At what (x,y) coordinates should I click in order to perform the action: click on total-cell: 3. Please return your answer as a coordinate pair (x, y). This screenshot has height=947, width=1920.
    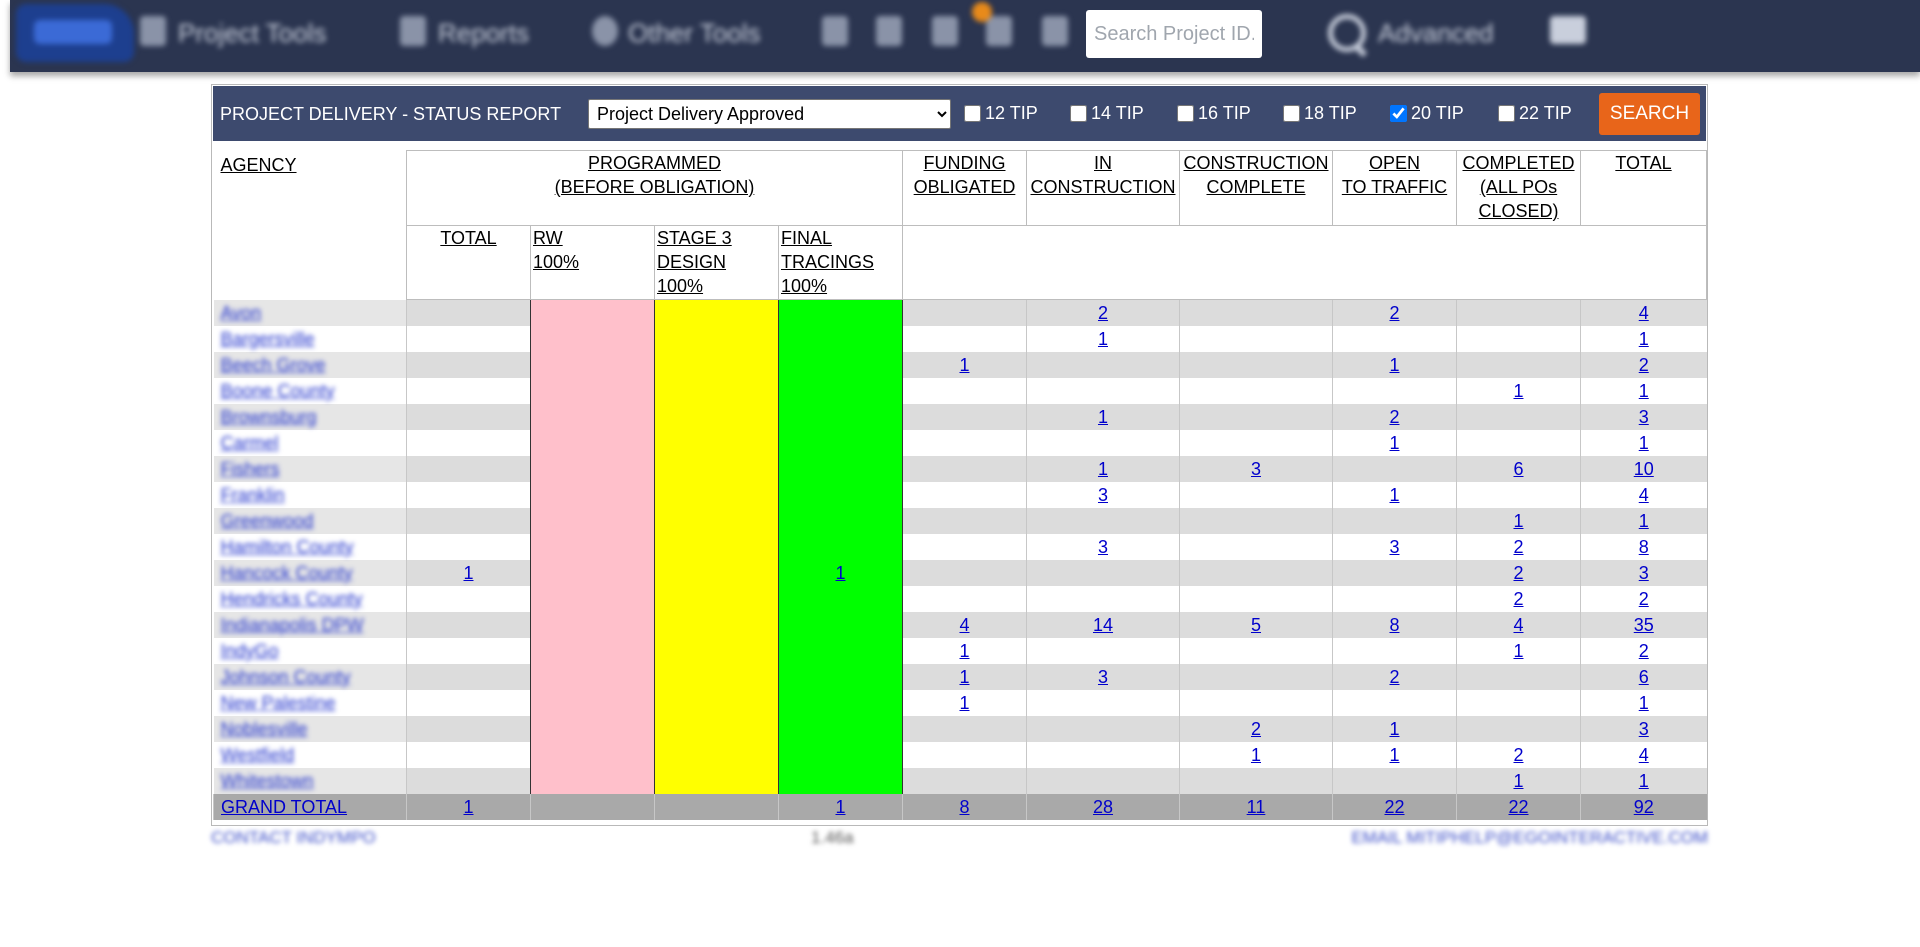
    Looking at the image, I should click on (1643, 729).